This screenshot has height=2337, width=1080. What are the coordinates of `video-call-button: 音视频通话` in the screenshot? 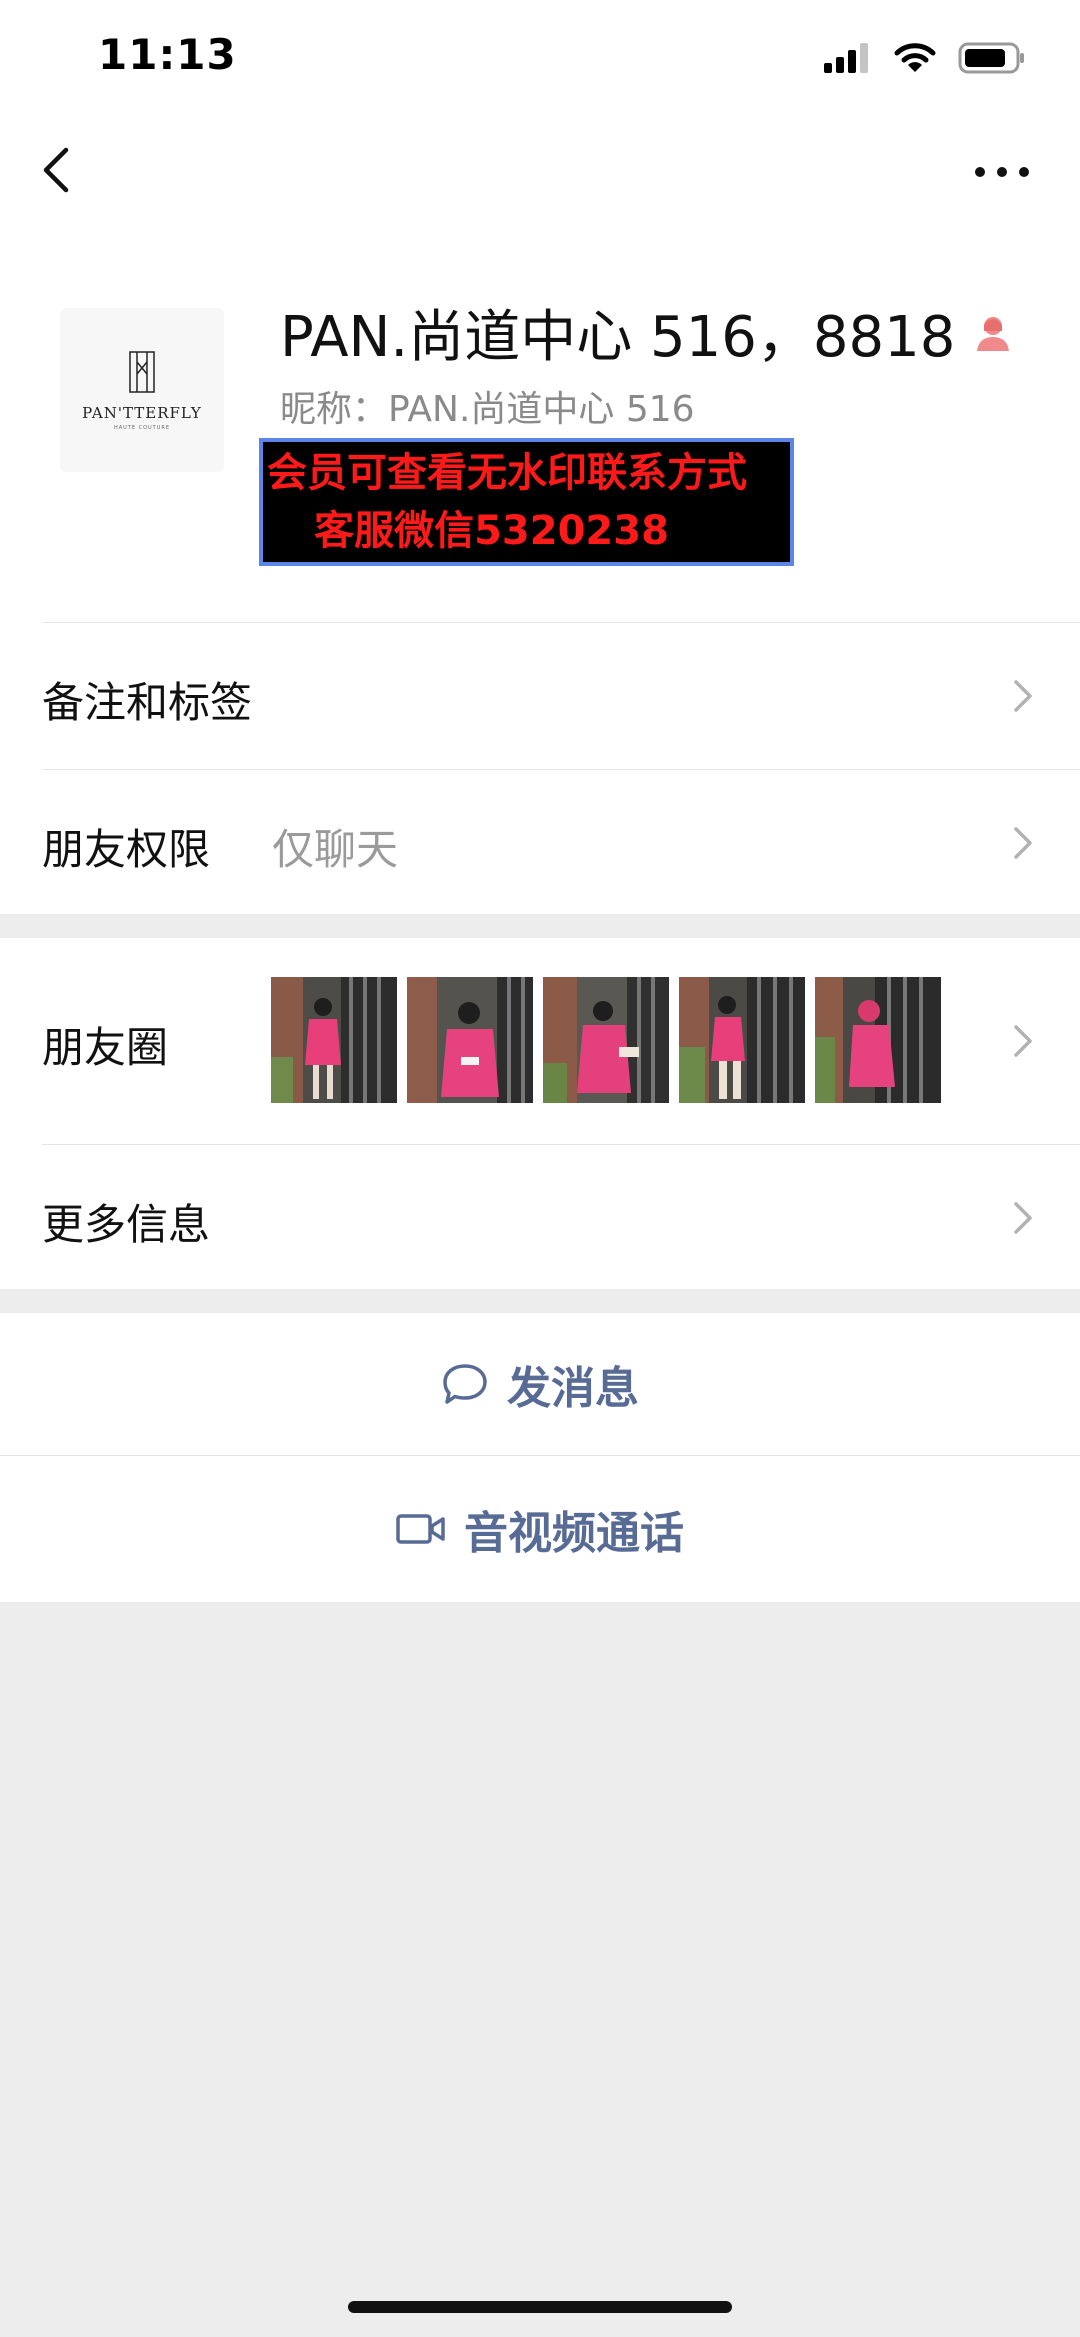 It's located at (540, 1529).